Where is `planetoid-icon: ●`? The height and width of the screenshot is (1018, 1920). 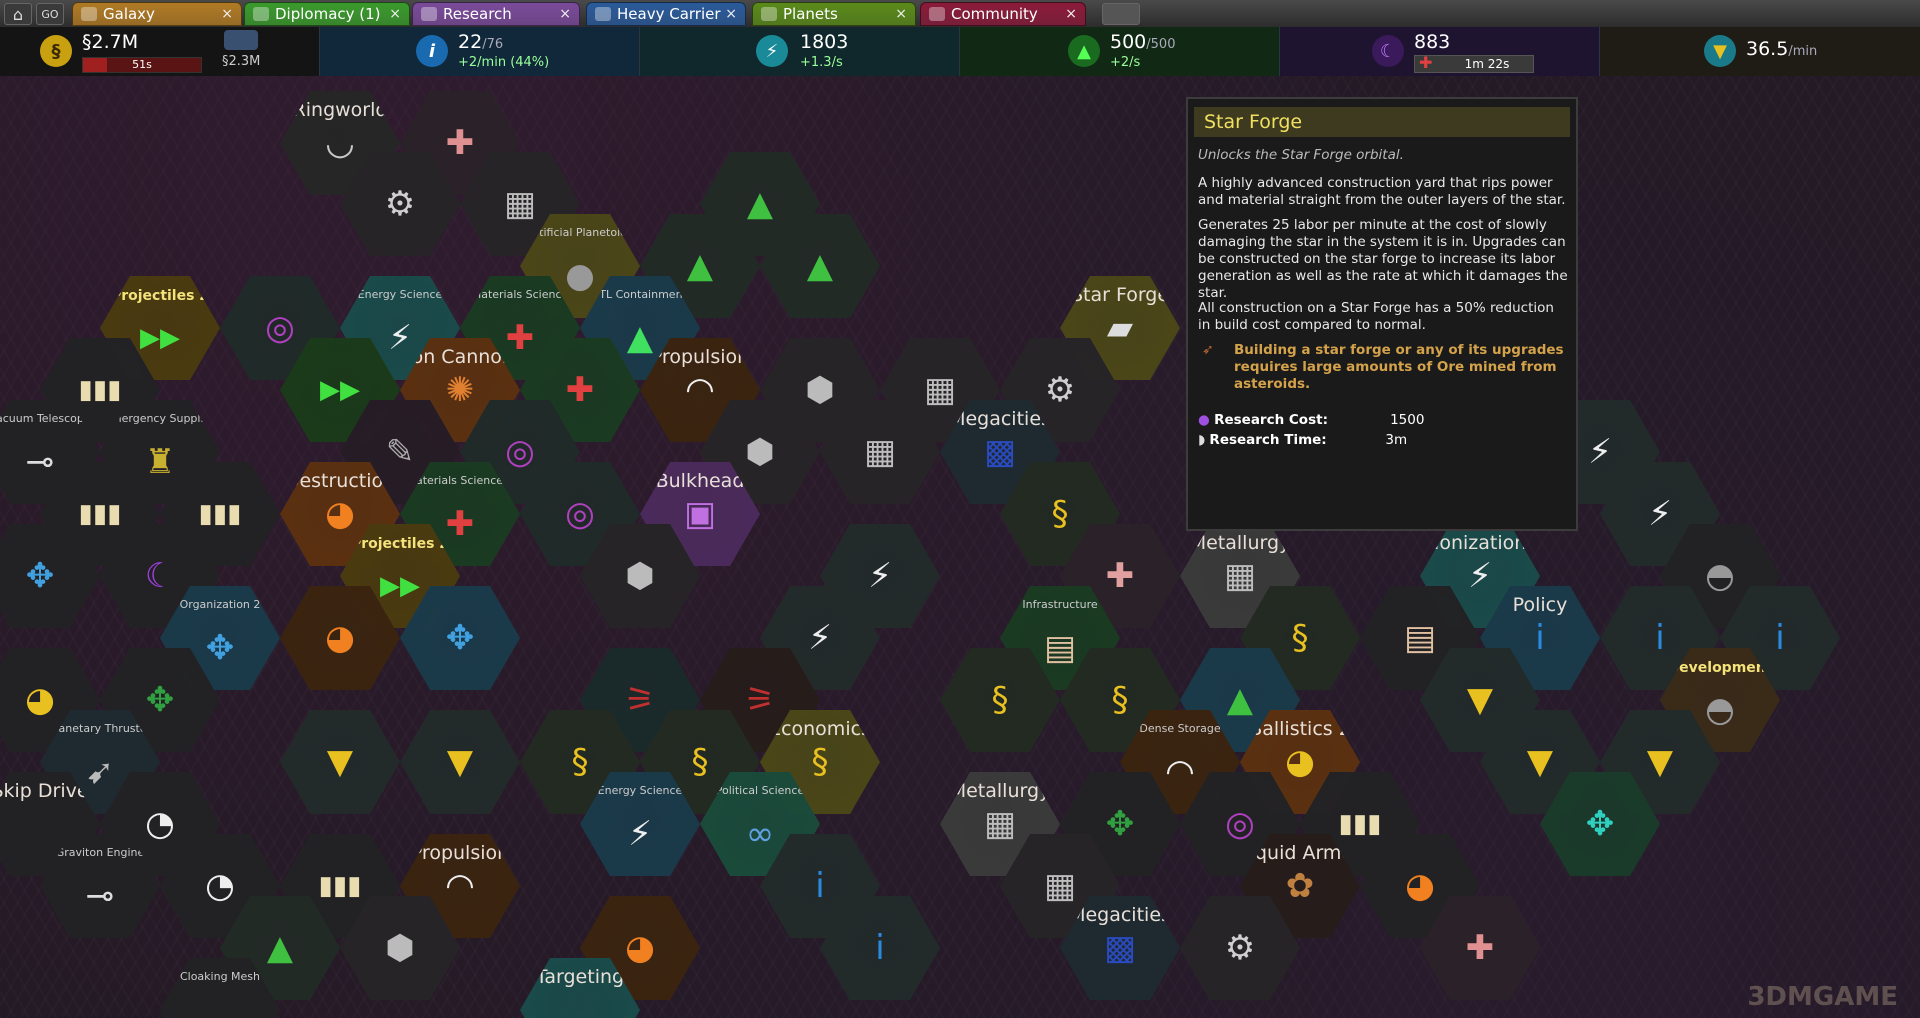
planetoid-icon: ● is located at coordinates (580, 276).